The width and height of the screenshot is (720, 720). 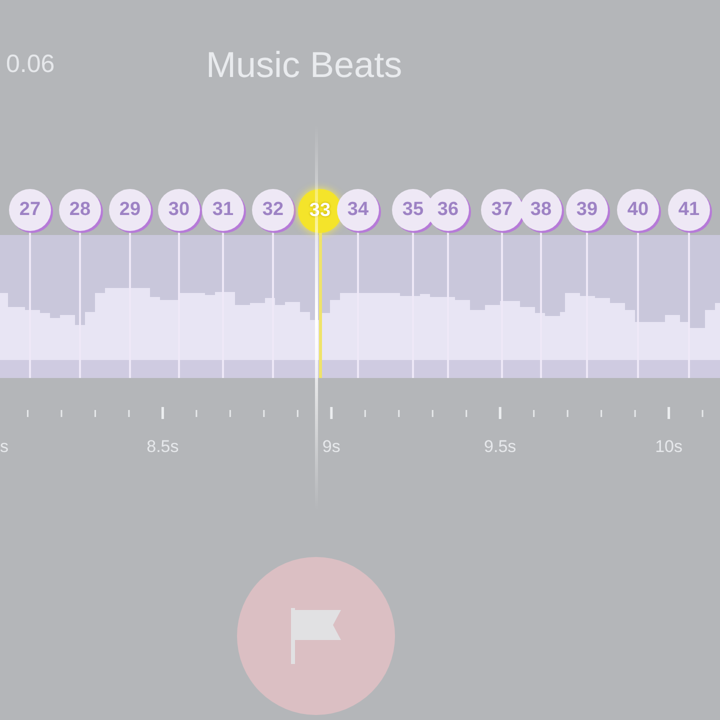 I want to click on beat-marker: 39, so click(x=587, y=210).